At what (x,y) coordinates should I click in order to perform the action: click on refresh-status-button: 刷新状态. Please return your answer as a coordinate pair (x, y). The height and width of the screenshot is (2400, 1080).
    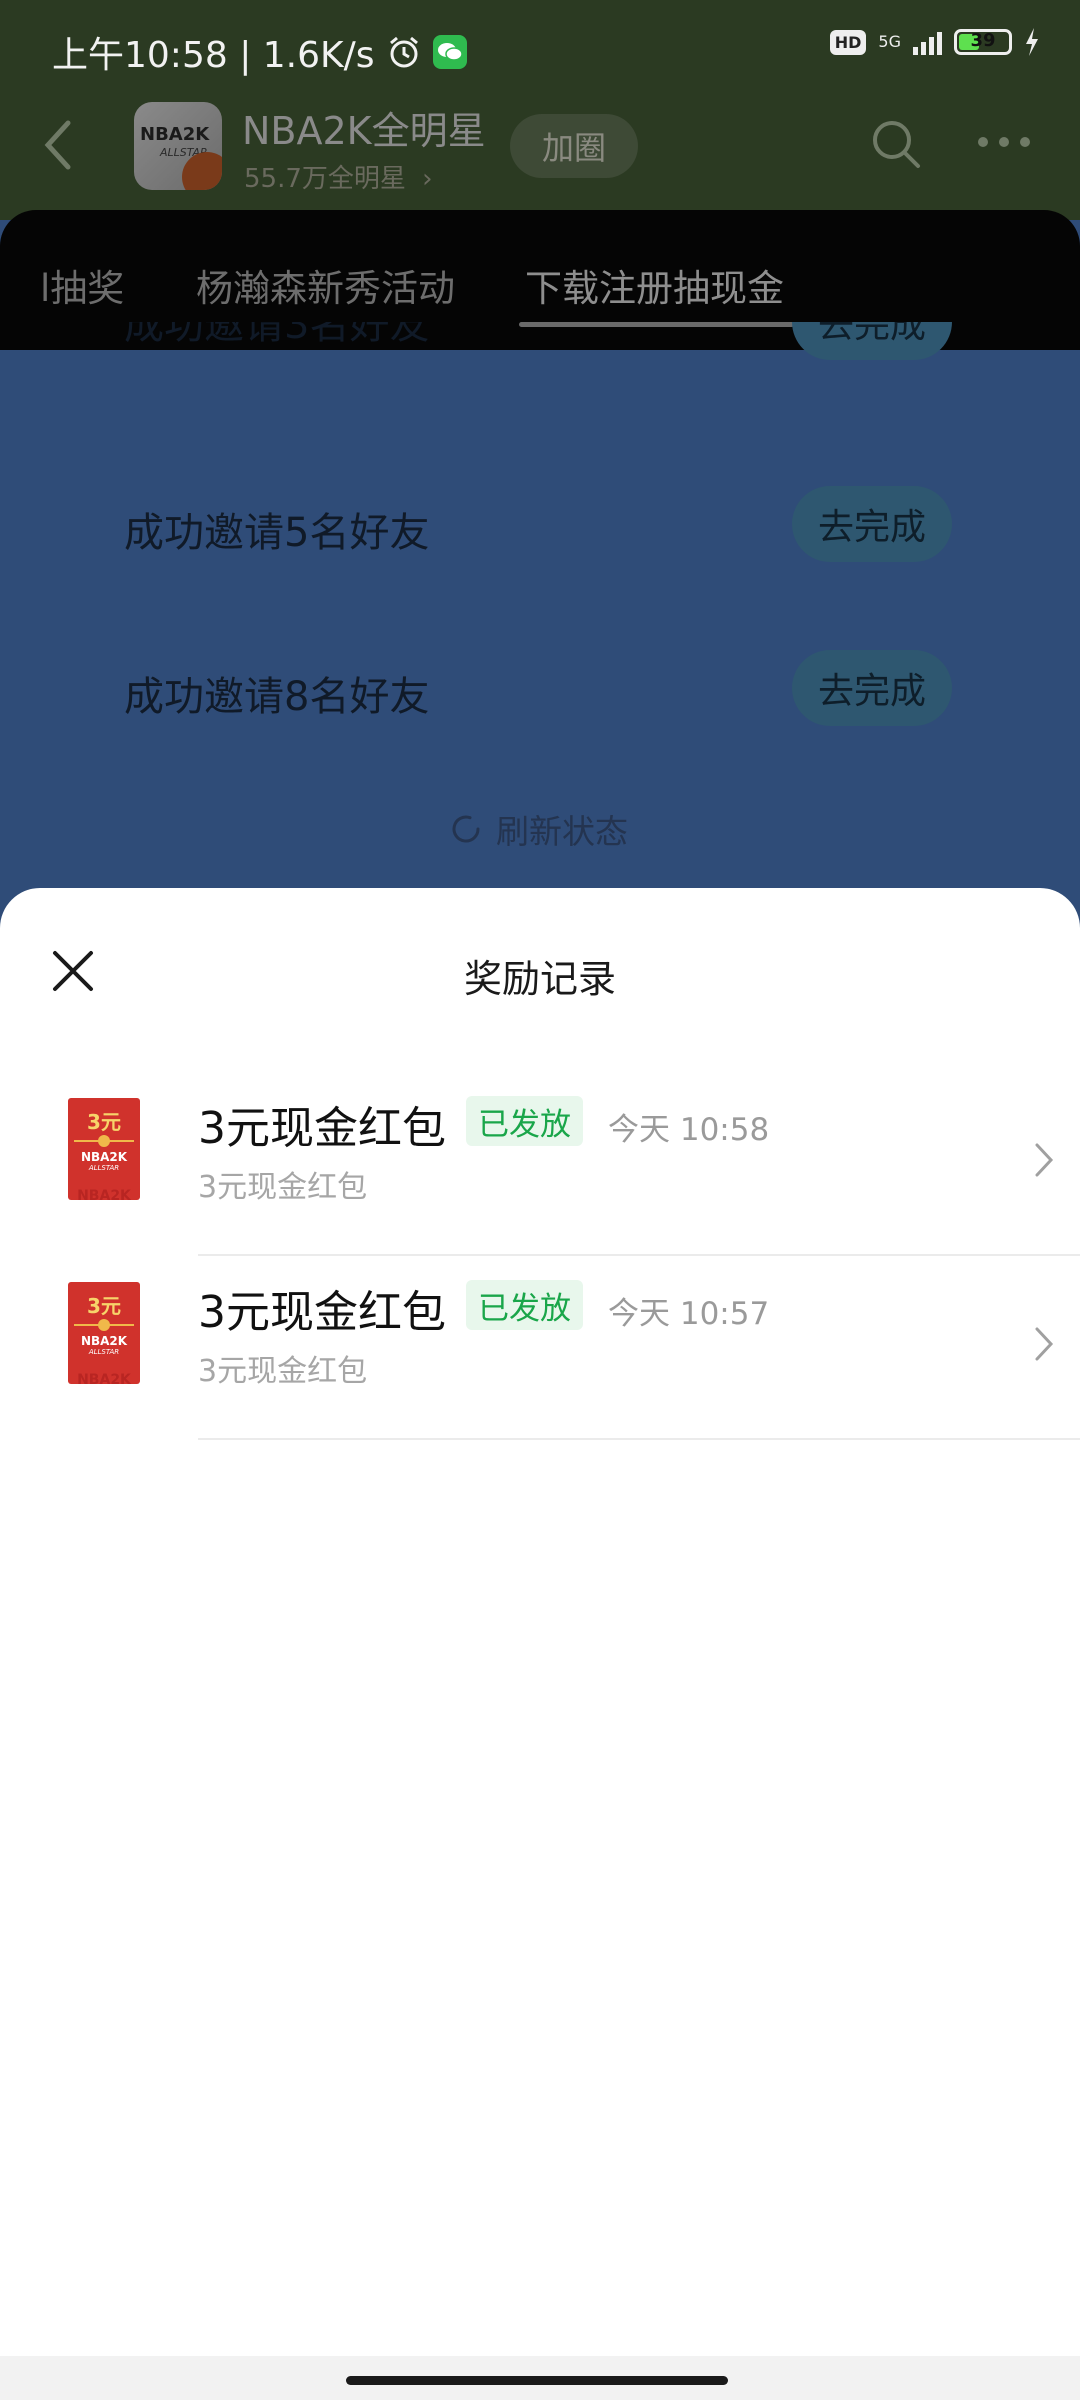
    Looking at the image, I should click on (538, 829).